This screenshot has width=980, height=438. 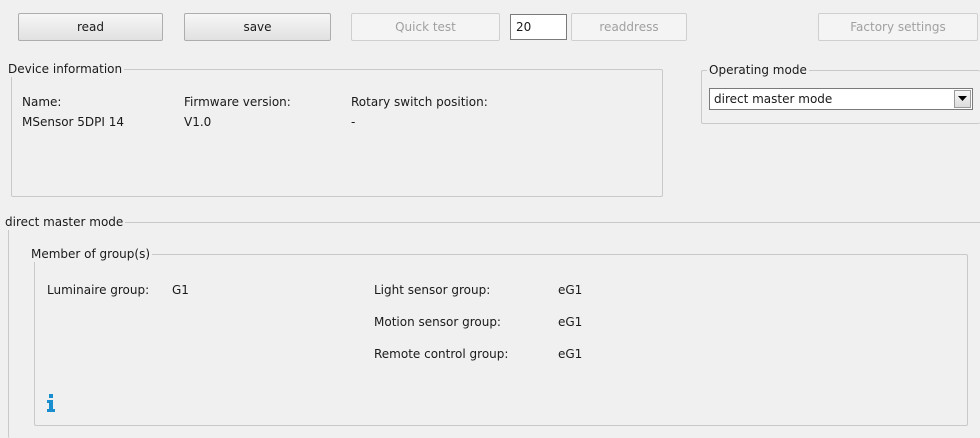 What do you see at coordinates (841, 99) in the screenshot?
I see `operating-mode-select: direct master mode` at bounding box center [841, 99].